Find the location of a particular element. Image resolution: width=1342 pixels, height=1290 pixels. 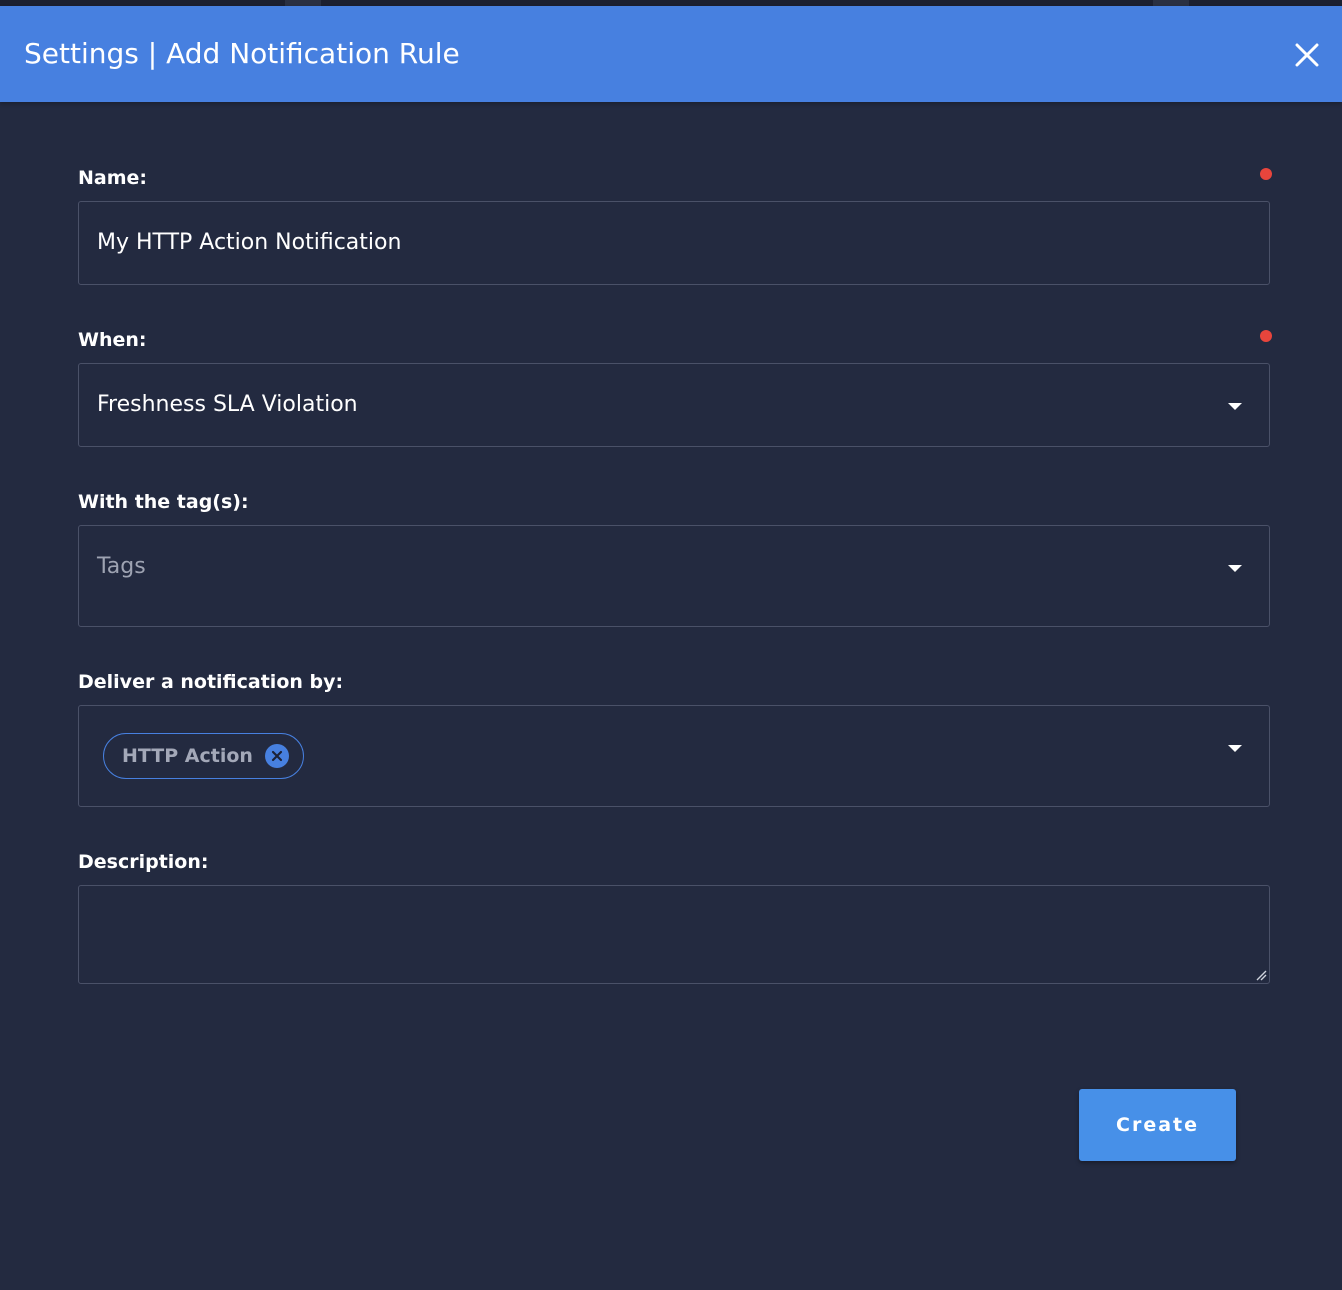

deliver-select: HTTP Action is located at coordinates (674, 756).